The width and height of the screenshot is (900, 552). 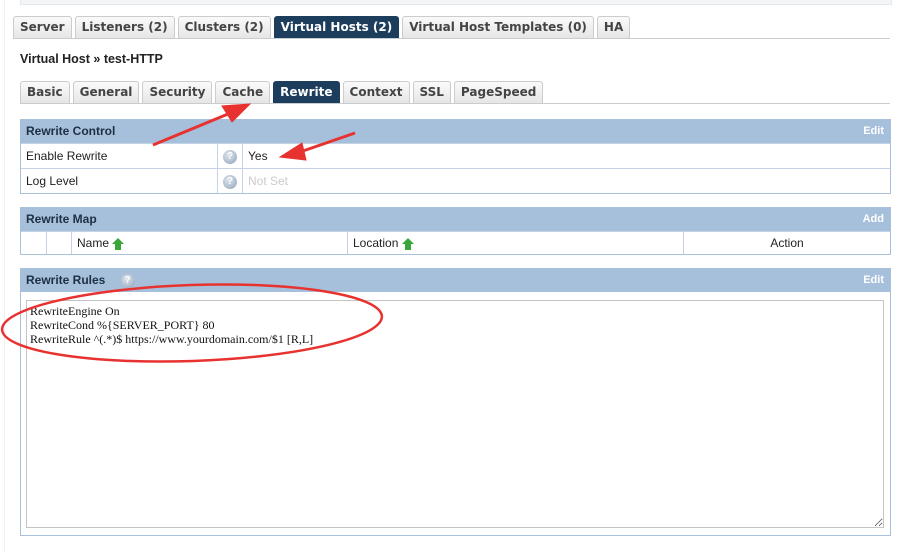 What do you see at coordinates (873, 219) in the screenshot?
I see `add-button: Add` at bounding box center [873, 219].